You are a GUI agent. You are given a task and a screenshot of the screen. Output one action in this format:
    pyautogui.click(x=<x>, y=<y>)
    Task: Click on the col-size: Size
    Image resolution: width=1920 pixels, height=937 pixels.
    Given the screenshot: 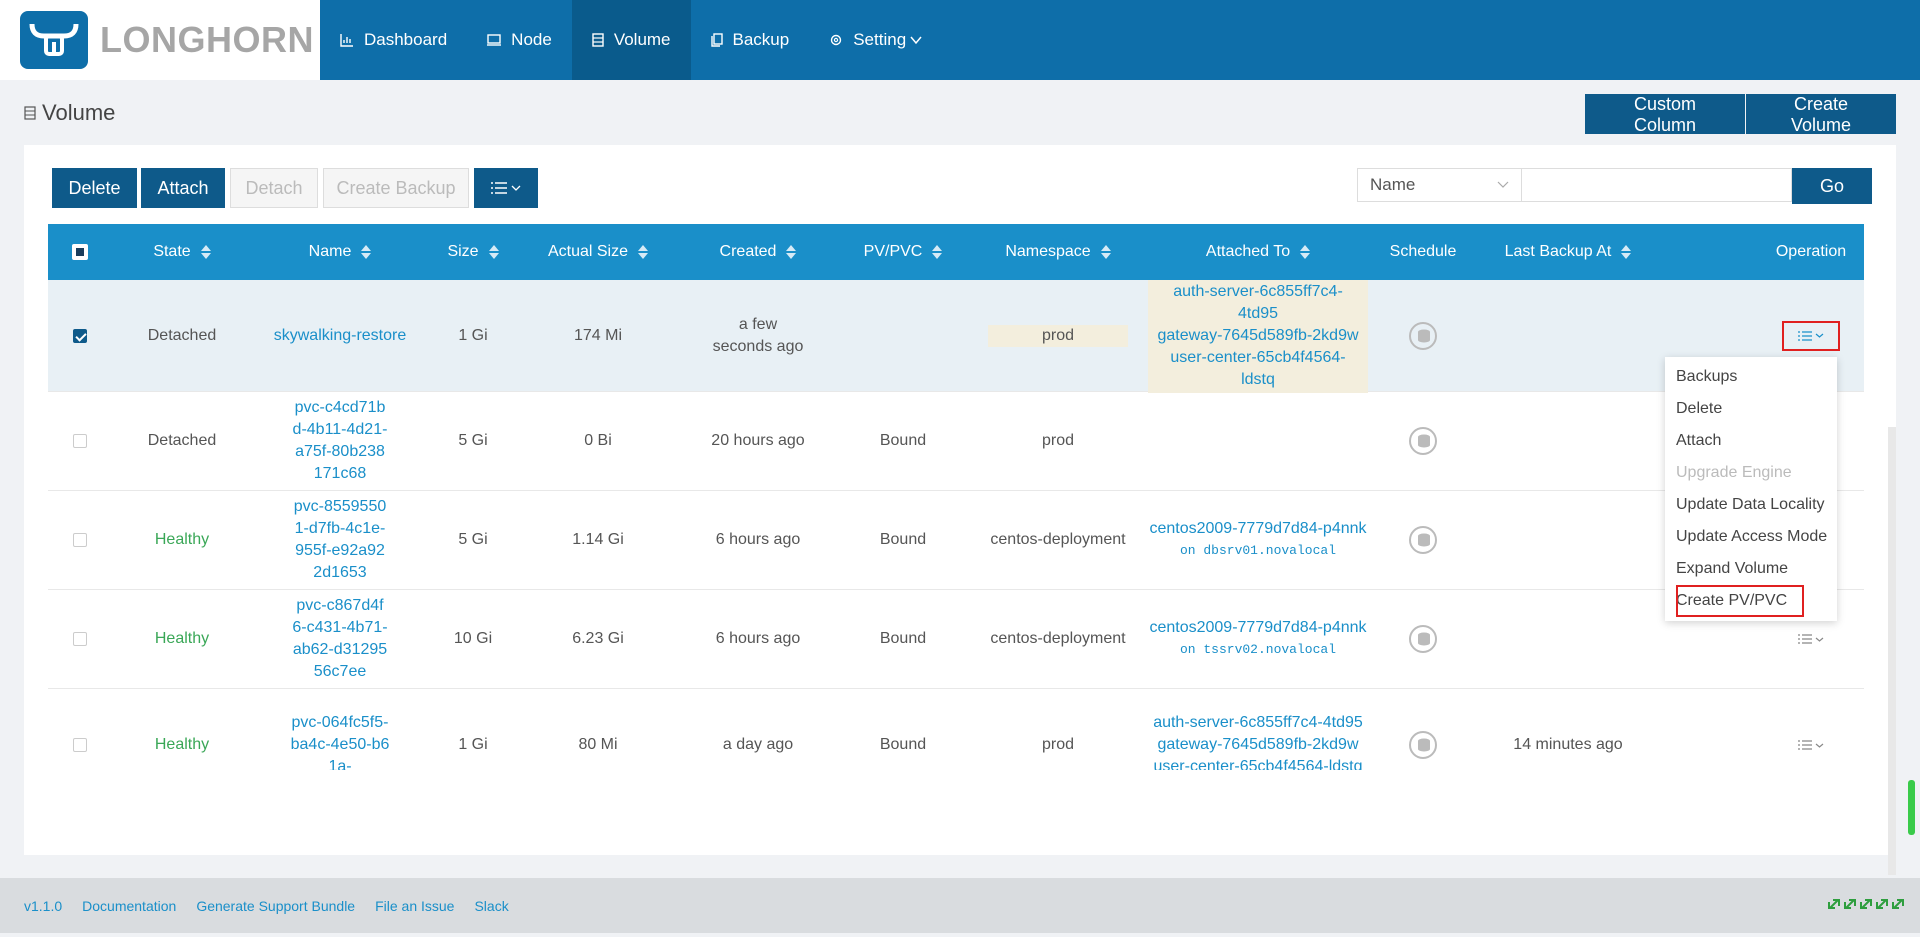 What is the action you would take?
    pyautogui.click(x=473, y=252)
    